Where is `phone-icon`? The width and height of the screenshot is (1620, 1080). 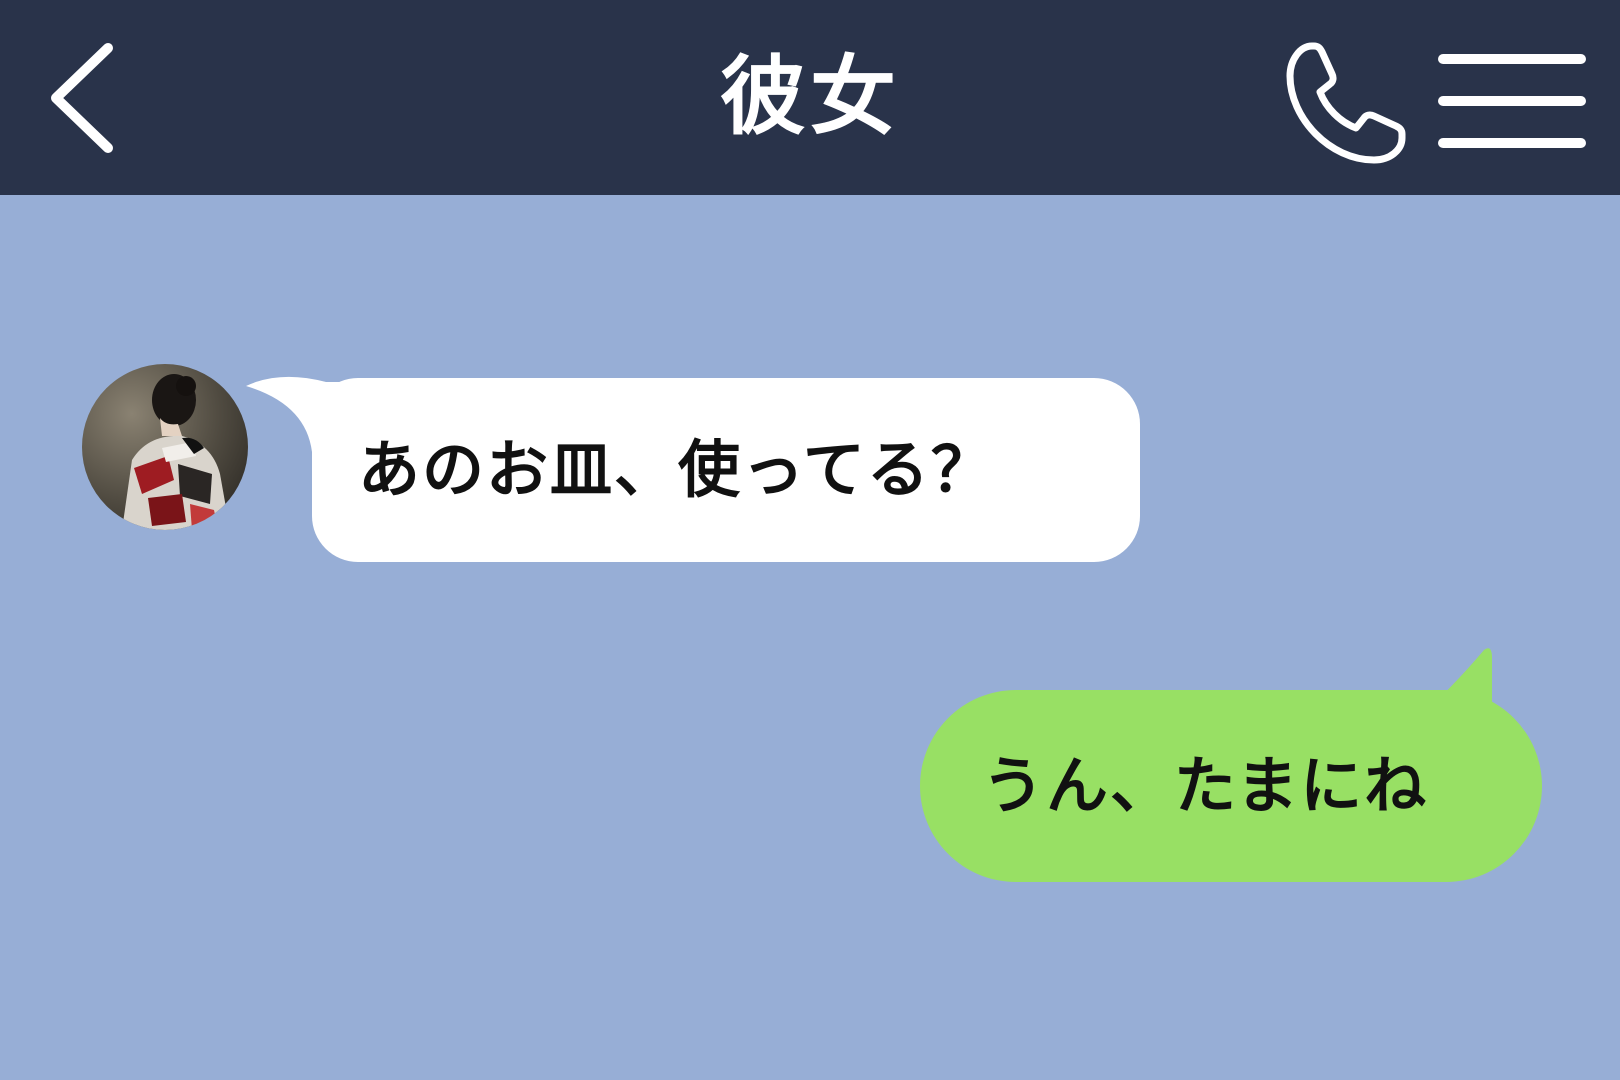
phone-icon is located at coordinates (1346, 103).